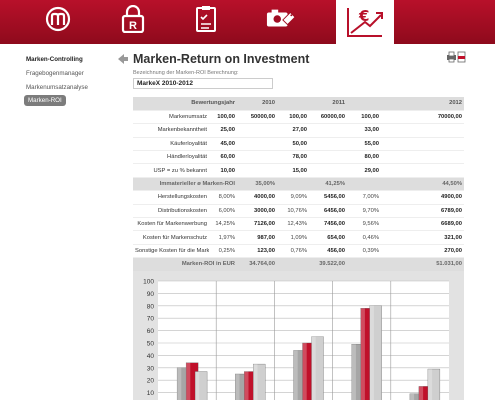 The height and width of the screenshot is (400, 495). Describe the element at coordinates (257, 251) in the screenshot. I see `cell-2010: 123,00` at that location.